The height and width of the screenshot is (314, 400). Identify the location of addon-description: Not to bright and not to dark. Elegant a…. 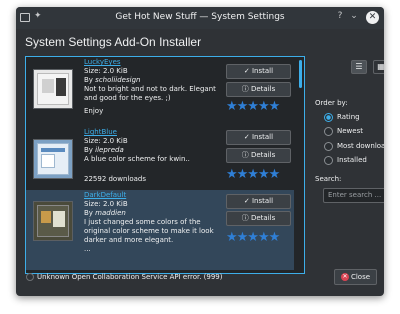
(150, 93).